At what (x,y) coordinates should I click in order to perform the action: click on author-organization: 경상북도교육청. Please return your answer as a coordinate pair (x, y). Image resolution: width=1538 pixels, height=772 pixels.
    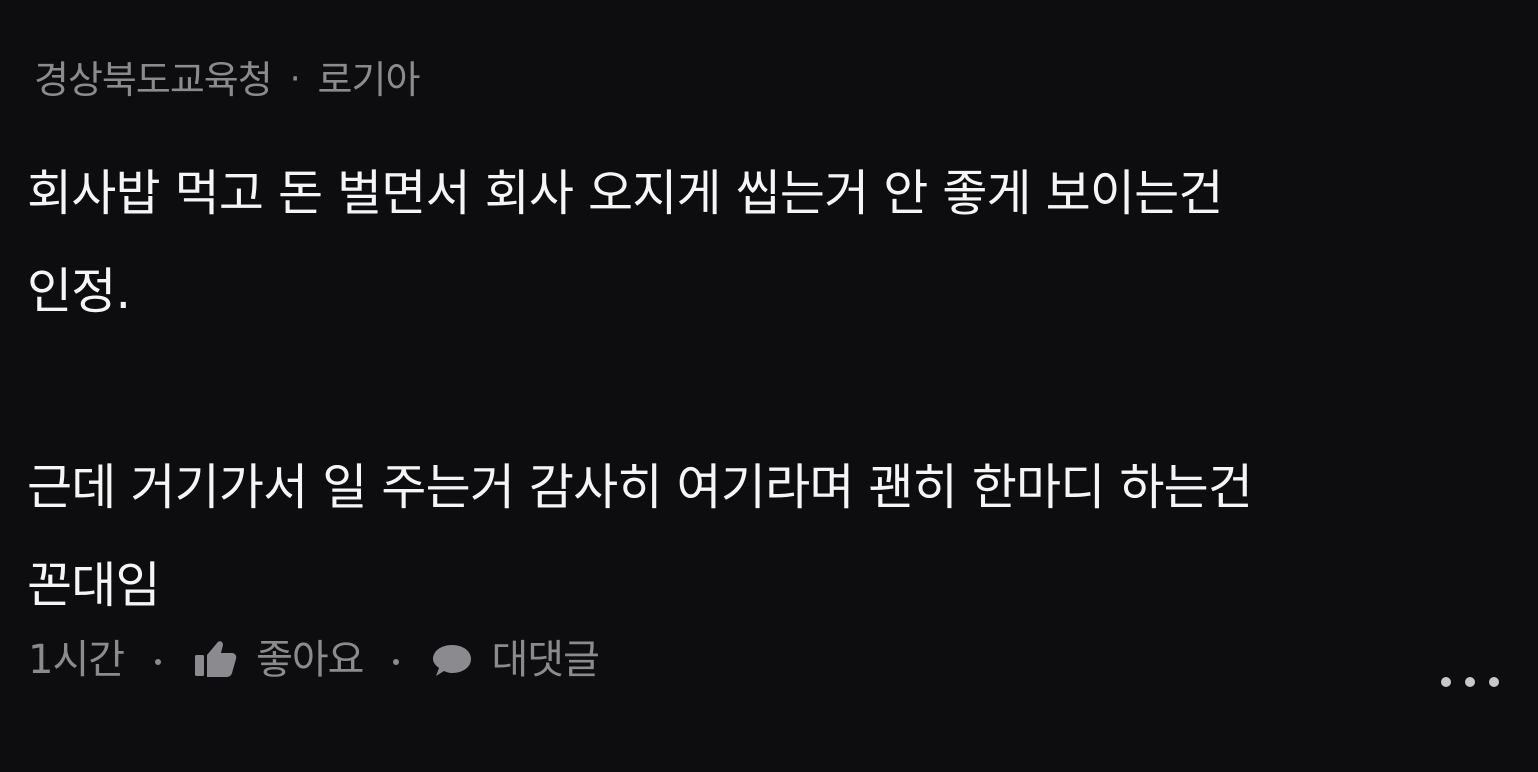
    Looking at the image, I should click on (153, 80).